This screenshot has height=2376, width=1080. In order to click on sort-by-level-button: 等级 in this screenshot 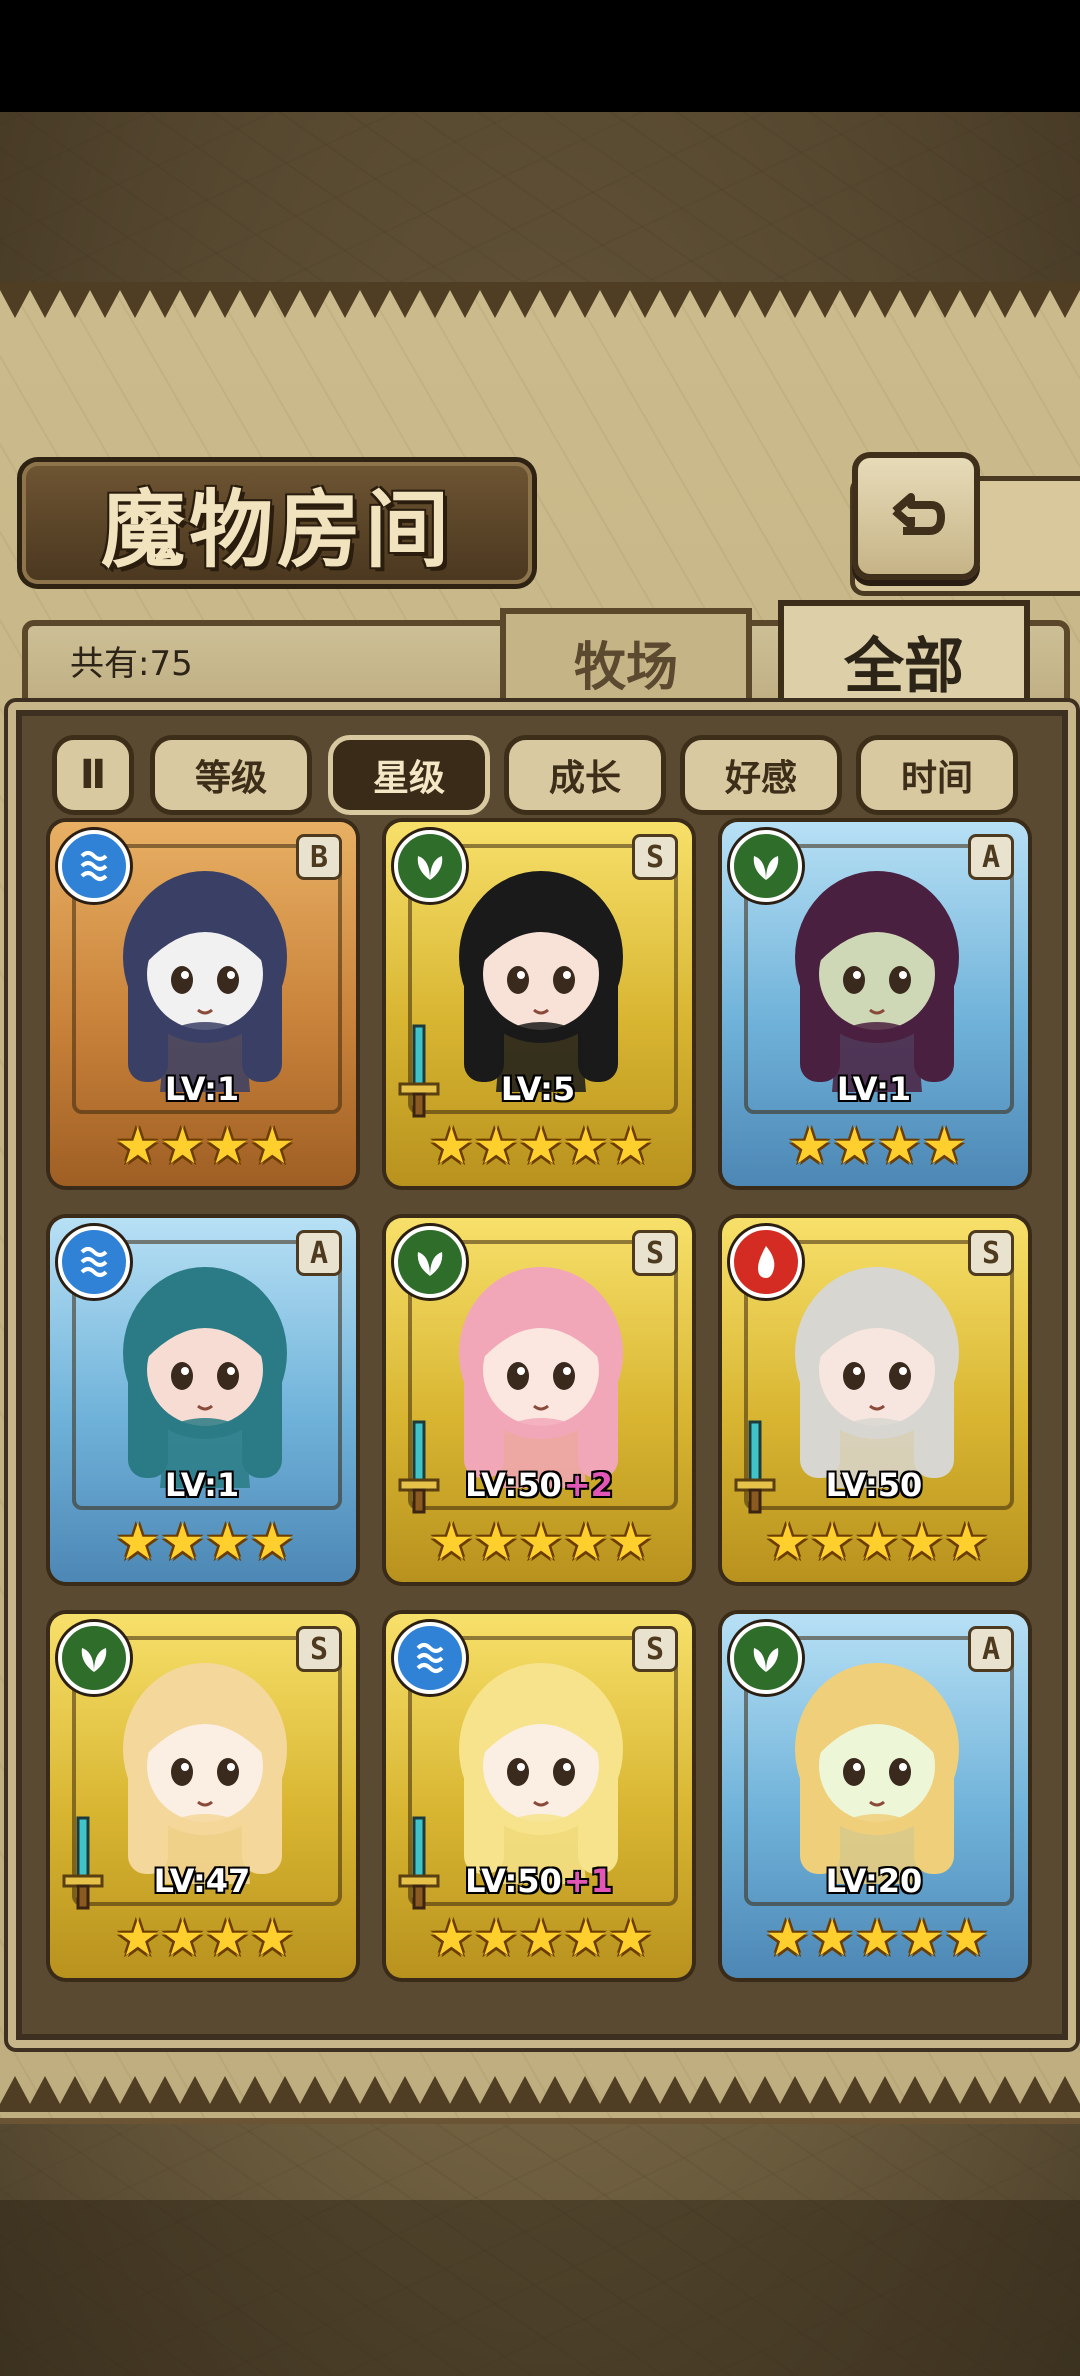, I will do `click(231, 775)`.